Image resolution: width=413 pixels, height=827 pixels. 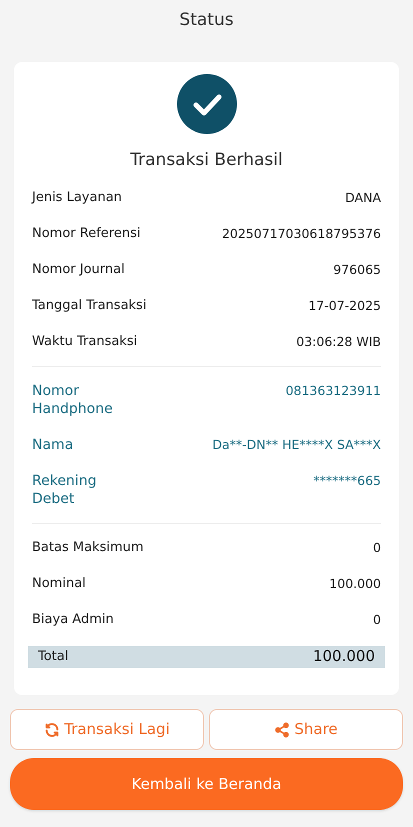 What do you see at coordinates (338, 341) in the screenshot?
I see `detail-value: 03:06:28 WIB` at bounding box center [338, 341].